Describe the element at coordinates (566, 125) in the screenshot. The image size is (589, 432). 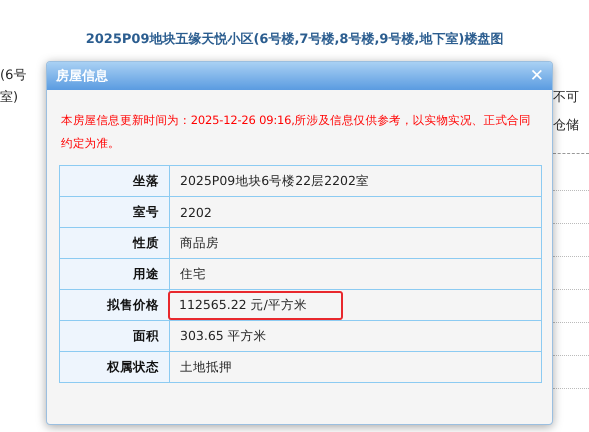
I see `status-label: 仓储` at that location.